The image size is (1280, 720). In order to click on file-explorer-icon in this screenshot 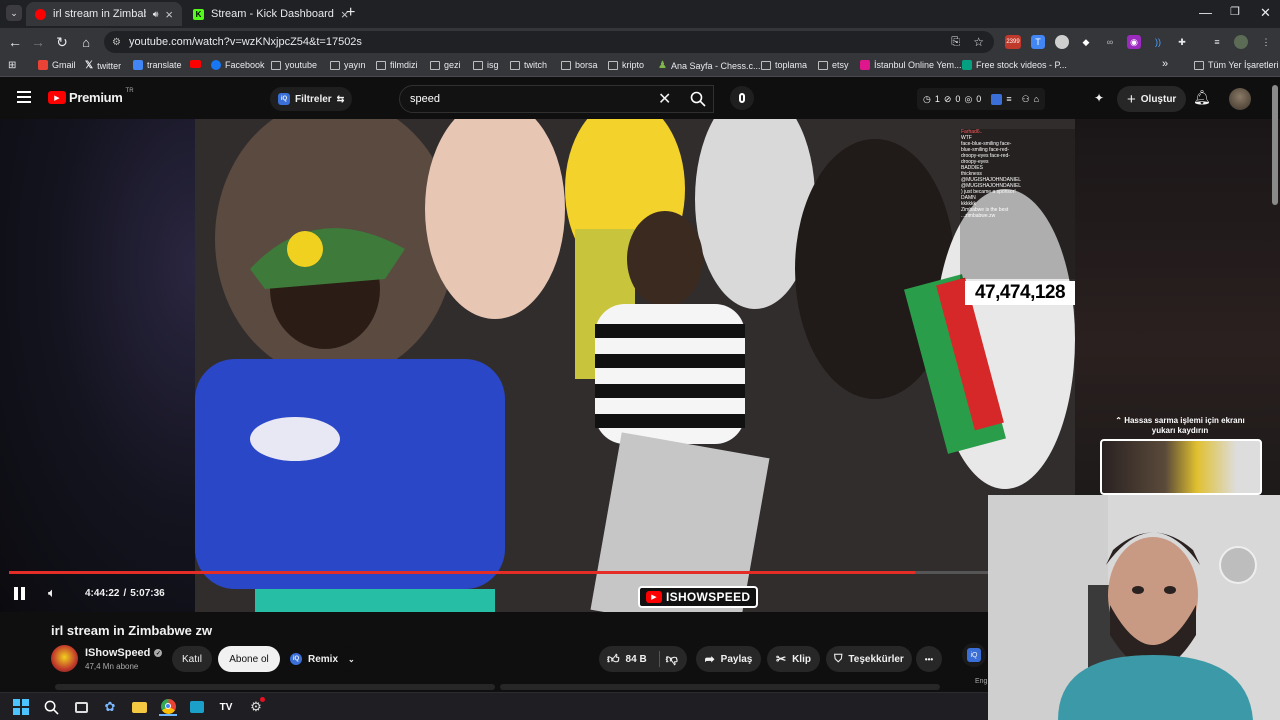, I will do `click(139, 707)`.